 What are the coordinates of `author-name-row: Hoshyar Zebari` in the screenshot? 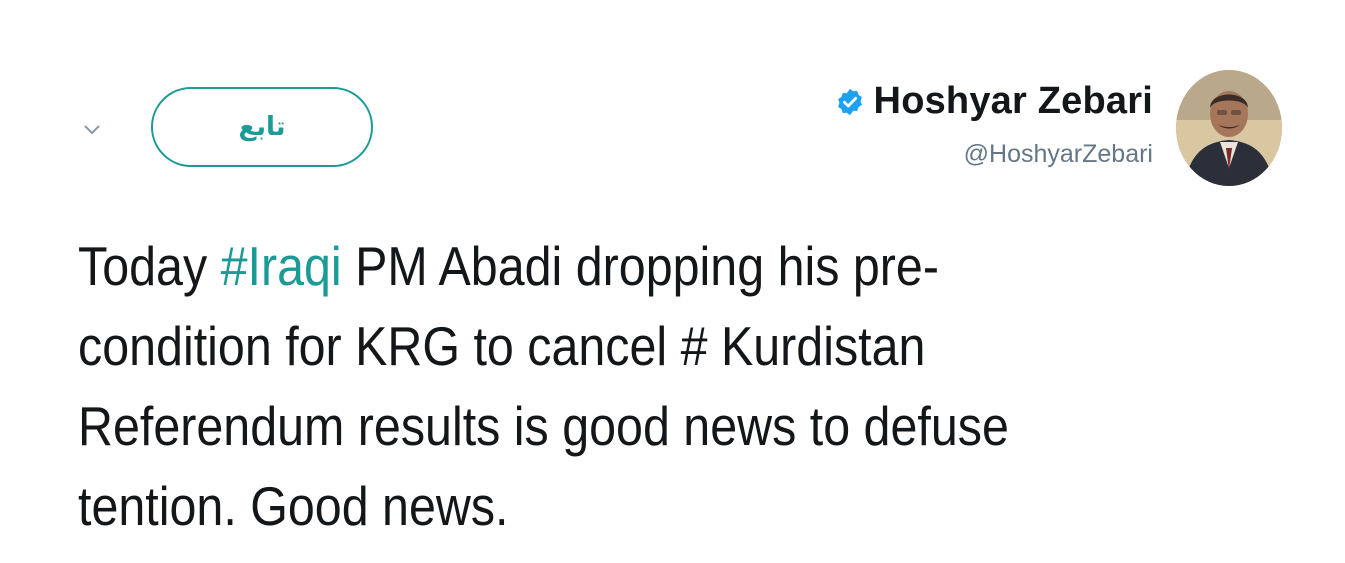 It's located at (994, 101).